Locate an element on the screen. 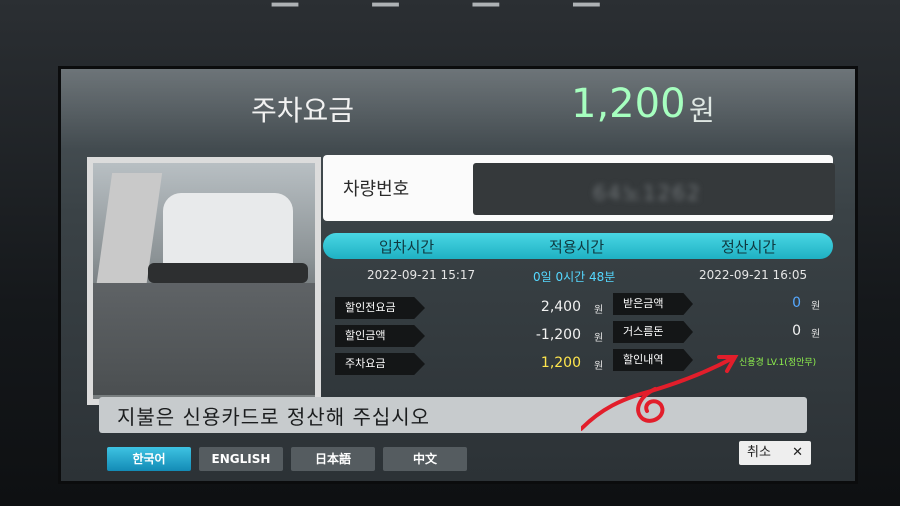 The height and width of the screenshot is (506, 900). plate-box: 차량번호 64노1262 is located at coordinates (579, 188).